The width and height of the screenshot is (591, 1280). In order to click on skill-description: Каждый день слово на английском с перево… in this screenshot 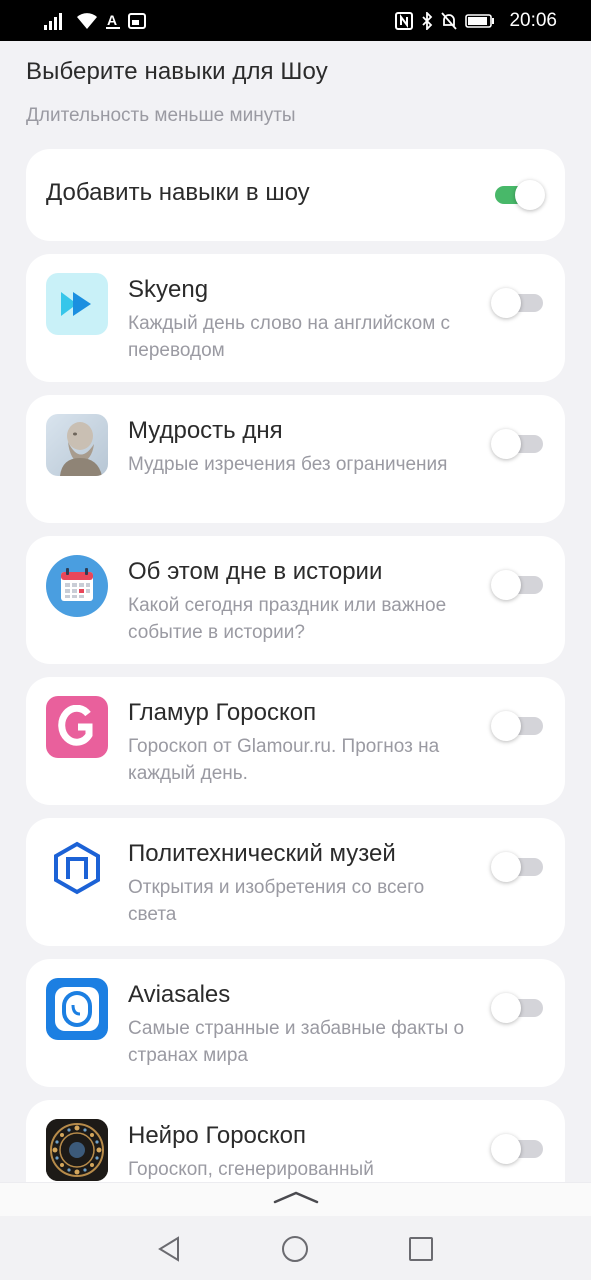, I will do `click(289, 337)`.